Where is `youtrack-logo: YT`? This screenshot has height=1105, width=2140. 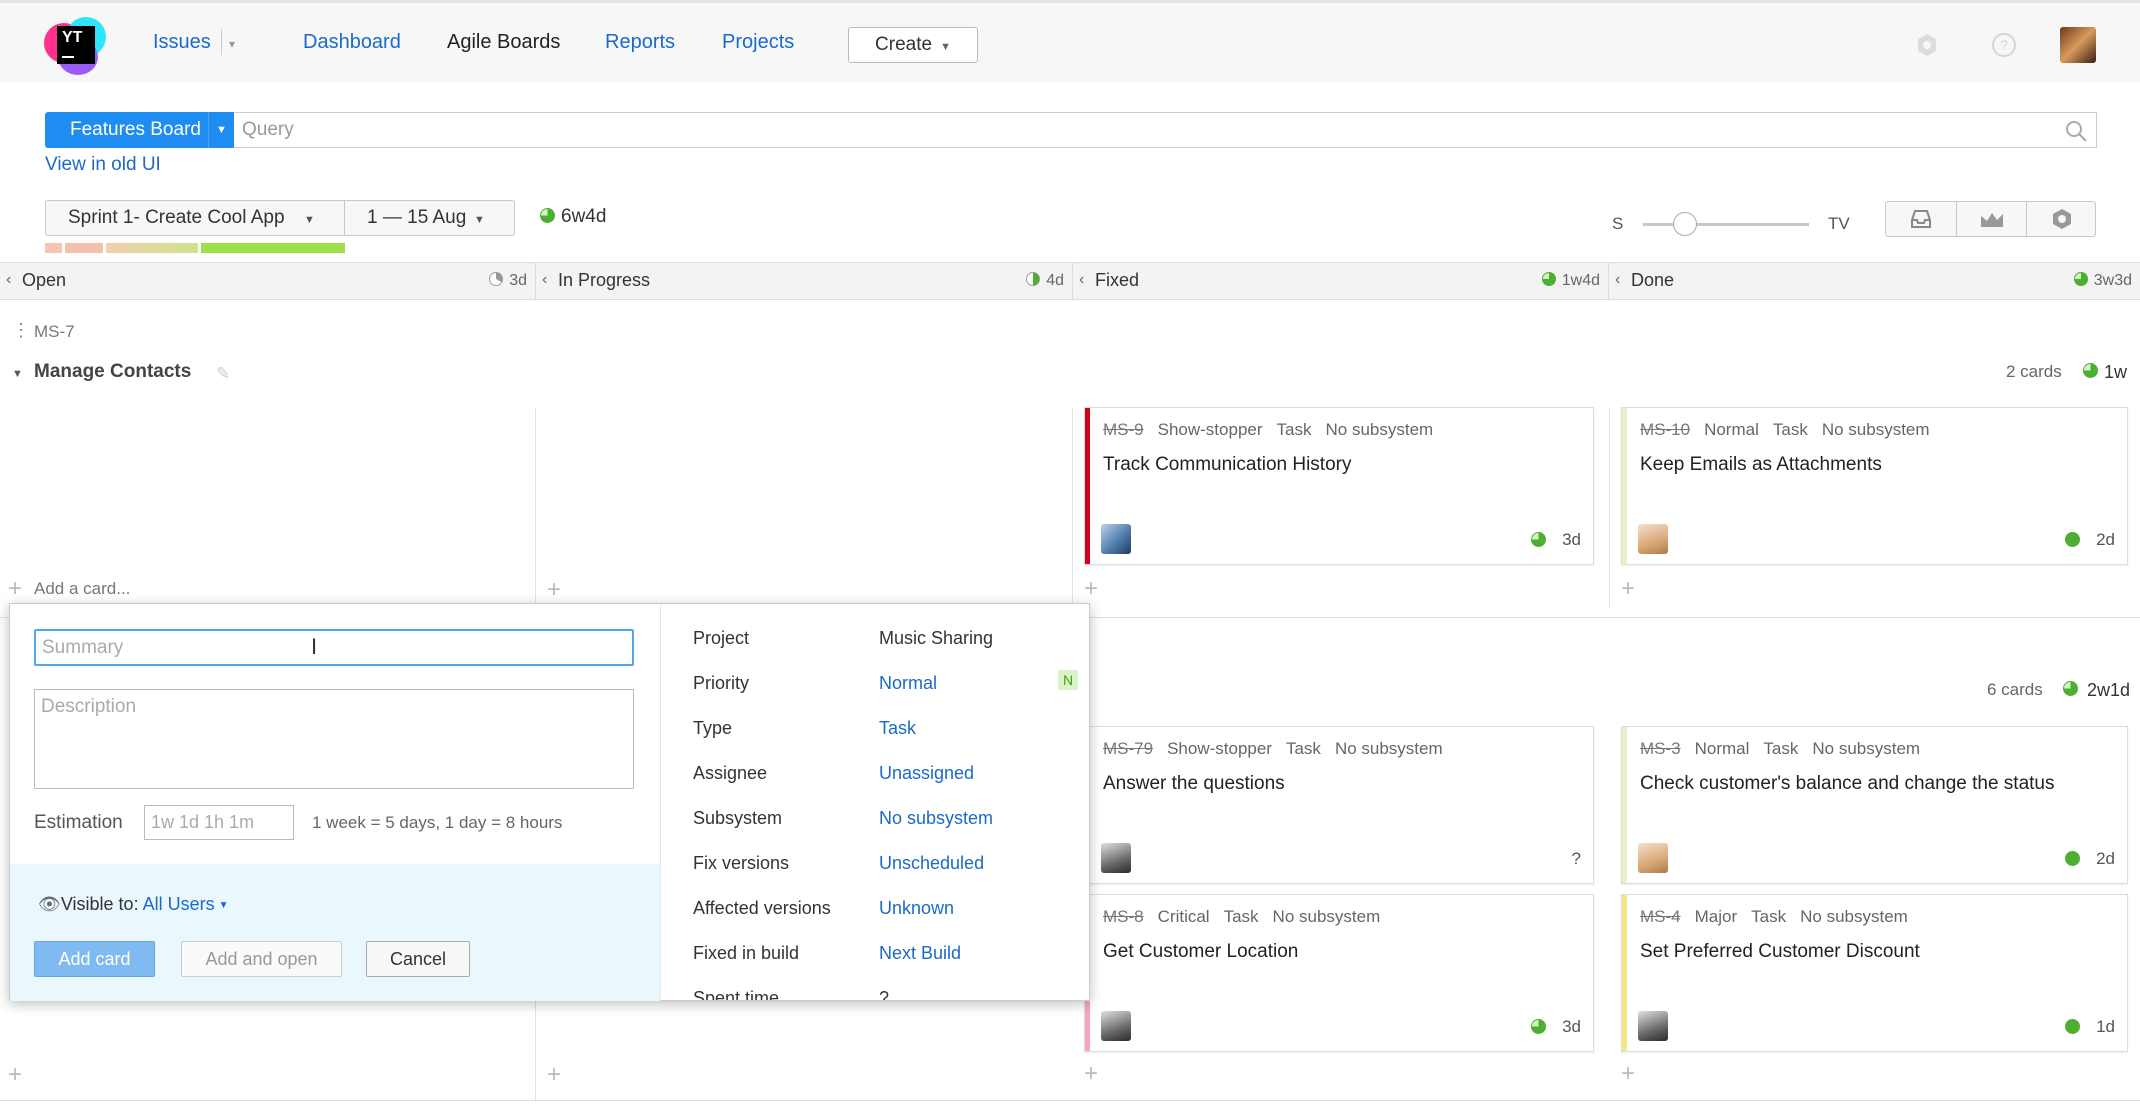
youtrack-logo: YT is located at coordinates (75, 46).